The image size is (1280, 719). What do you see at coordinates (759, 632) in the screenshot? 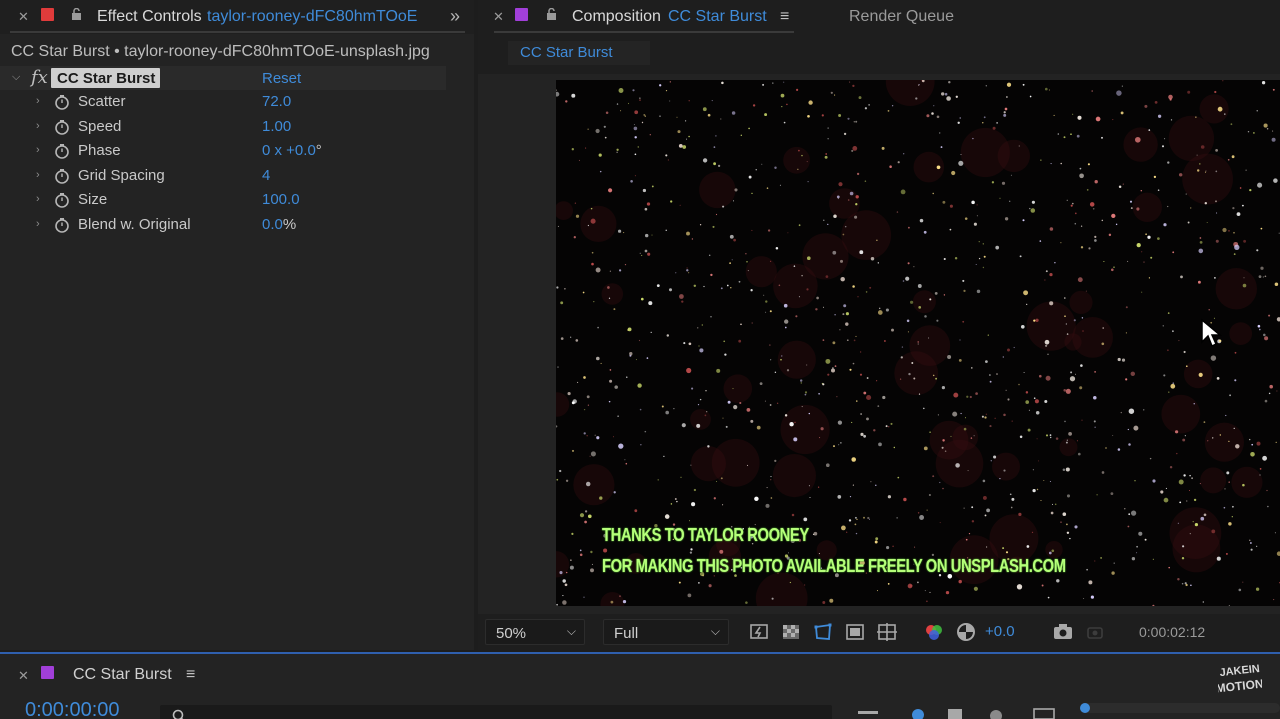
I see `fast-previews-icon` at bounding box center [759, 632].